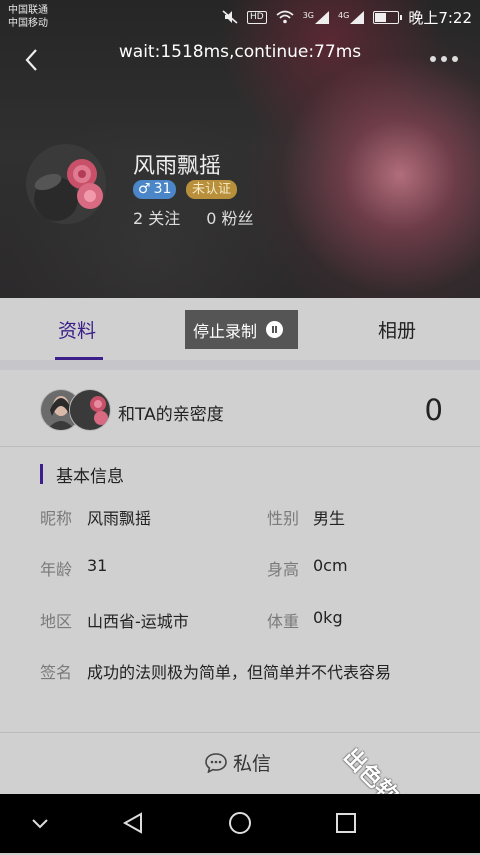 This screenshot has height=855, width=480. What do you see at coordinates (177, 166) in the screenshot?
I see `profile-nickname: 风雨飘摇` at bounding box center [177, 166].